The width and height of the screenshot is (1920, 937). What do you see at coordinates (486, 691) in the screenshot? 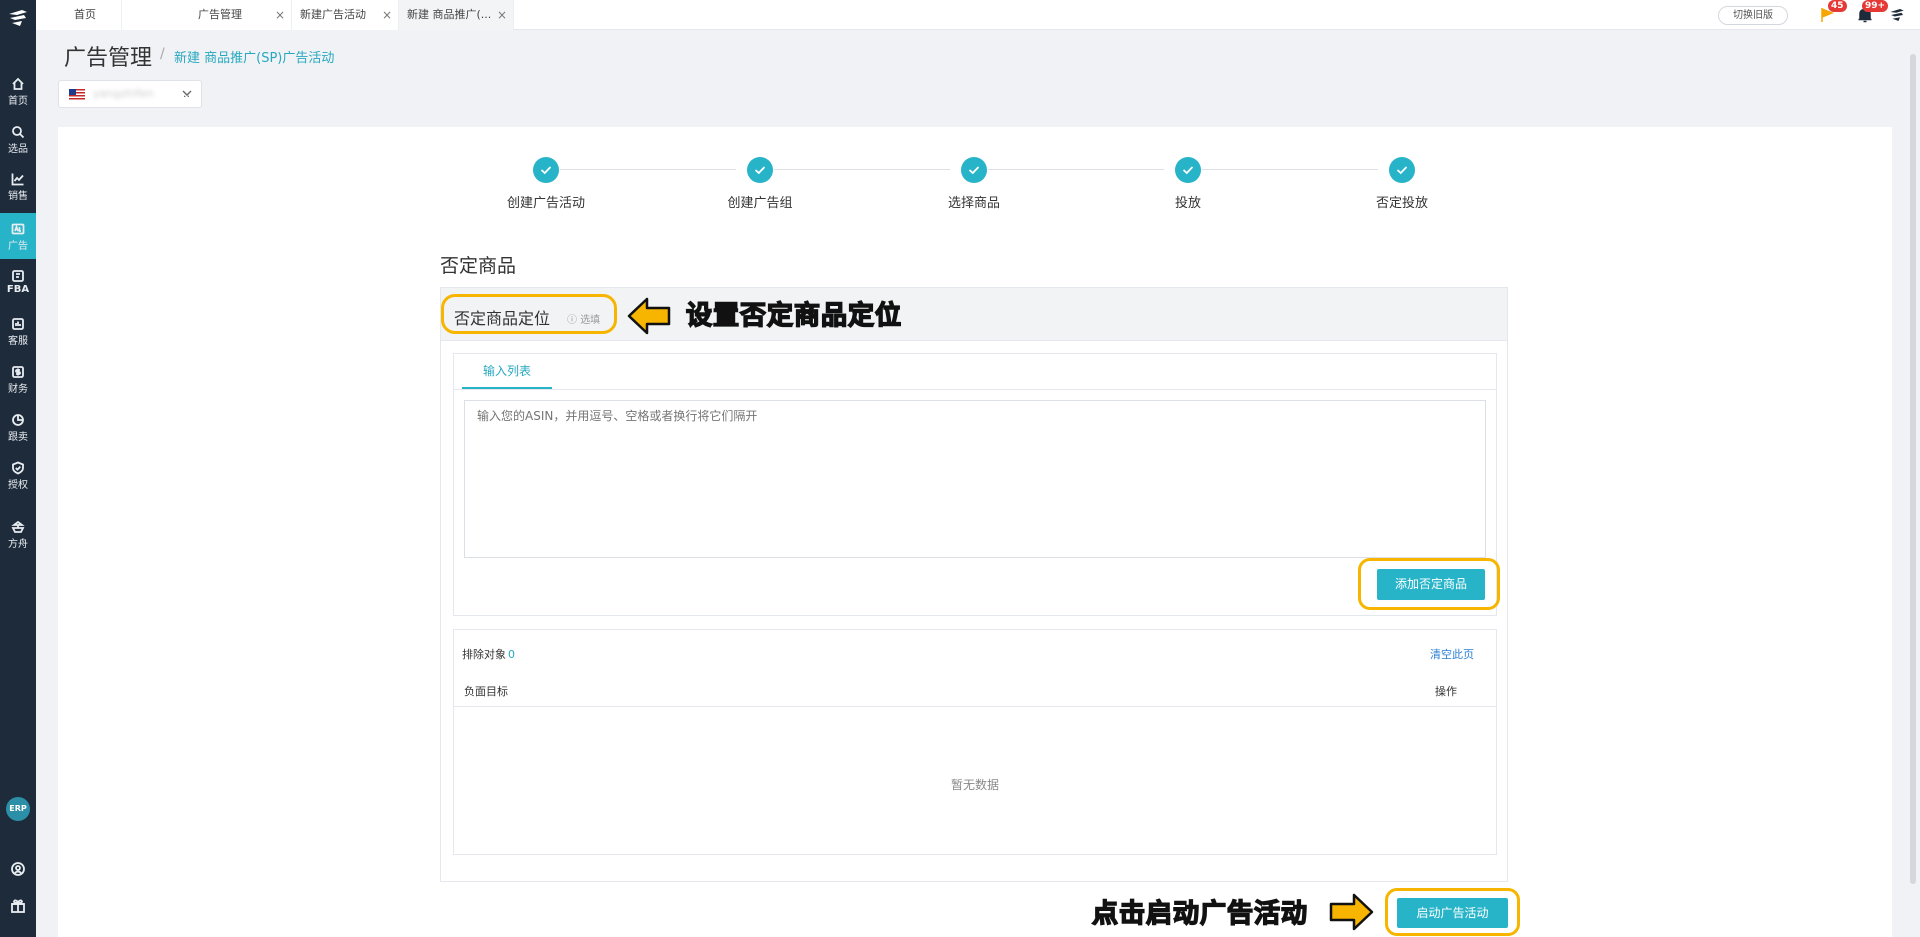
I see `column-header-target: 负面目标` at bounding box center [486, 691].